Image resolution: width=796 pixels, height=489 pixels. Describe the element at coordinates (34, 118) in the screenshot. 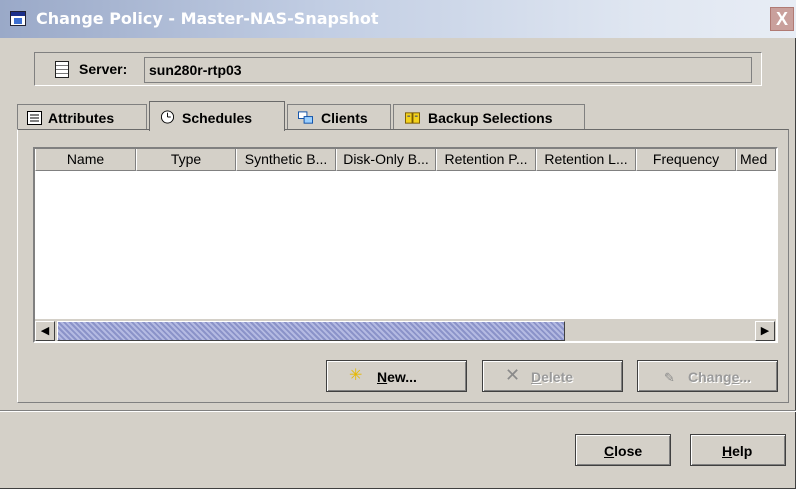

I see `attributes-icon` at that location.